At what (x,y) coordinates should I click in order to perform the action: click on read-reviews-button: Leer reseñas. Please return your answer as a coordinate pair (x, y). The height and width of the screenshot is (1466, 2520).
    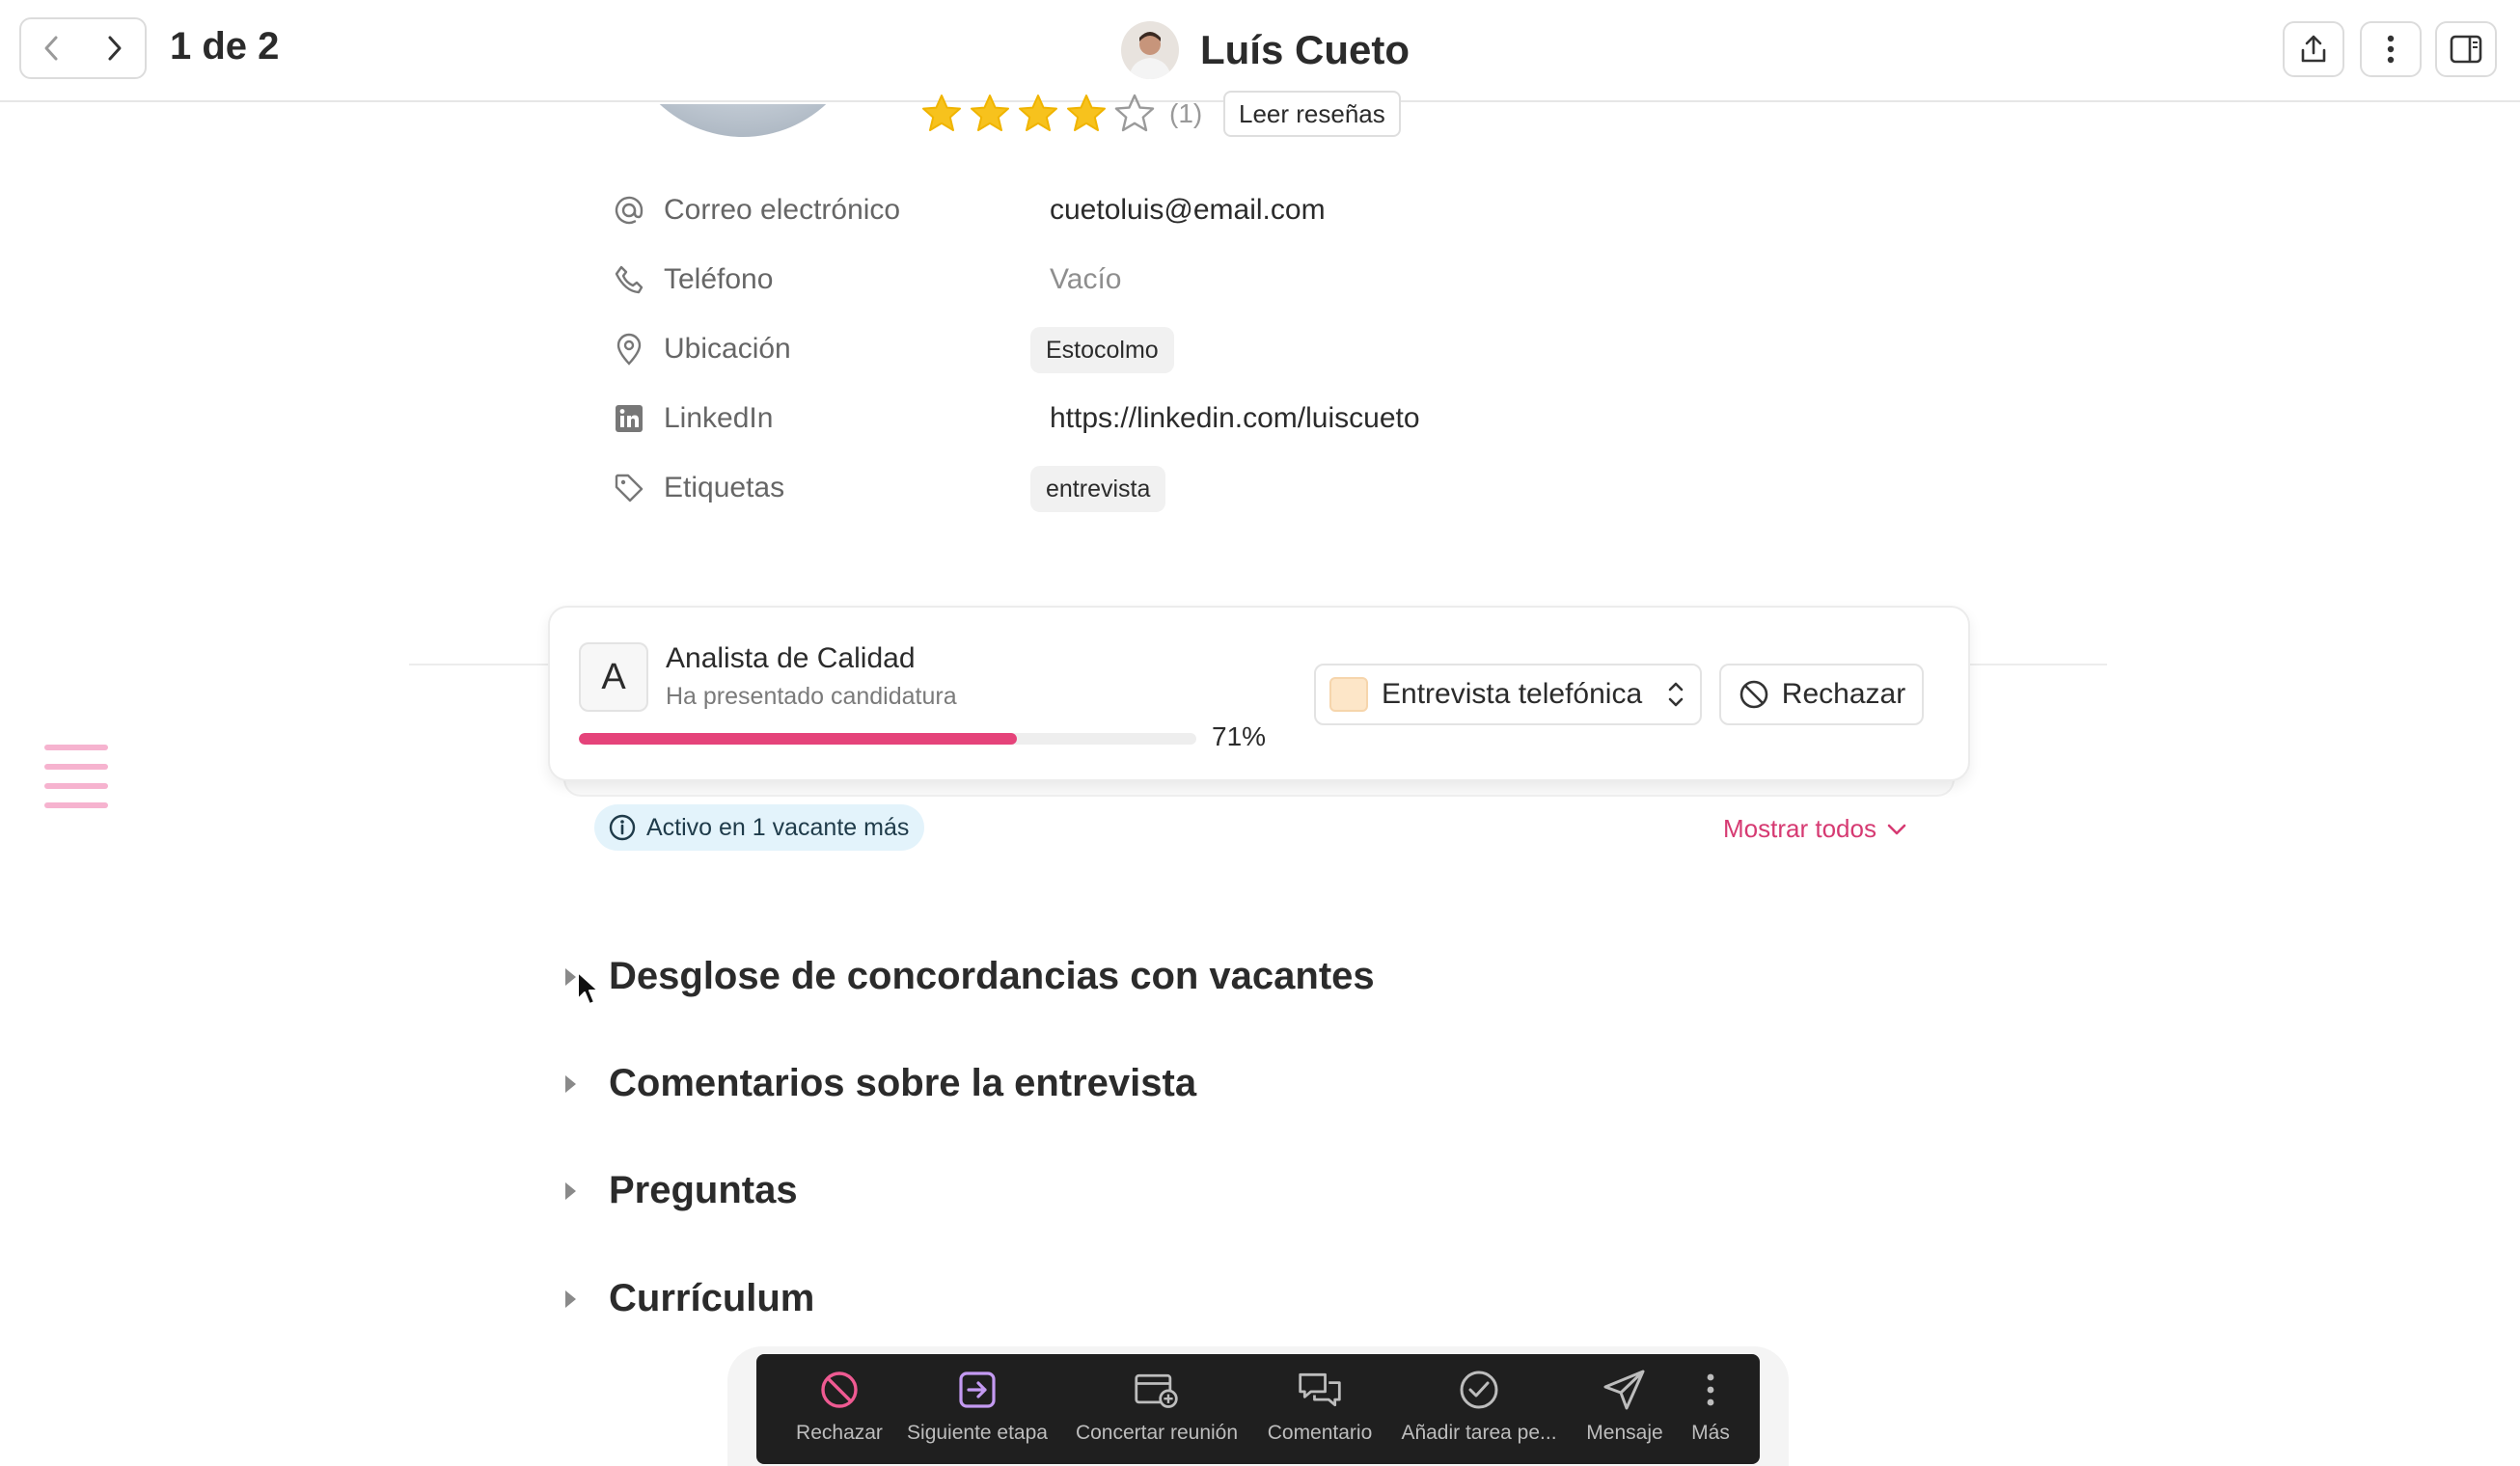
    Looking at the image, I should click on (1312, 114).